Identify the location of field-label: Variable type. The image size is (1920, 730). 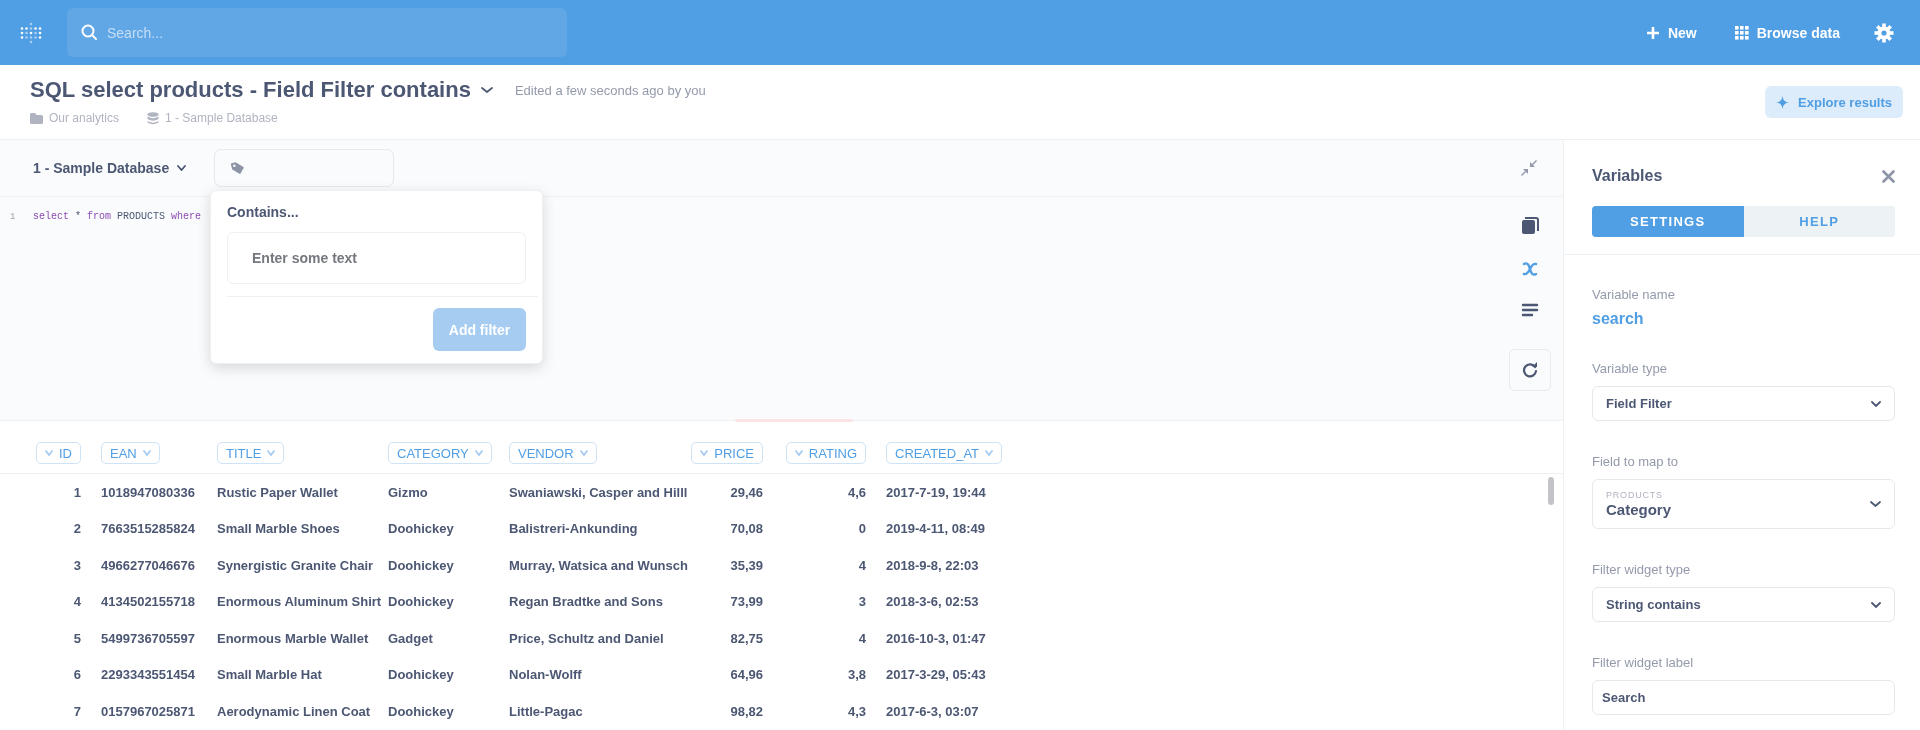
(1630, 368).